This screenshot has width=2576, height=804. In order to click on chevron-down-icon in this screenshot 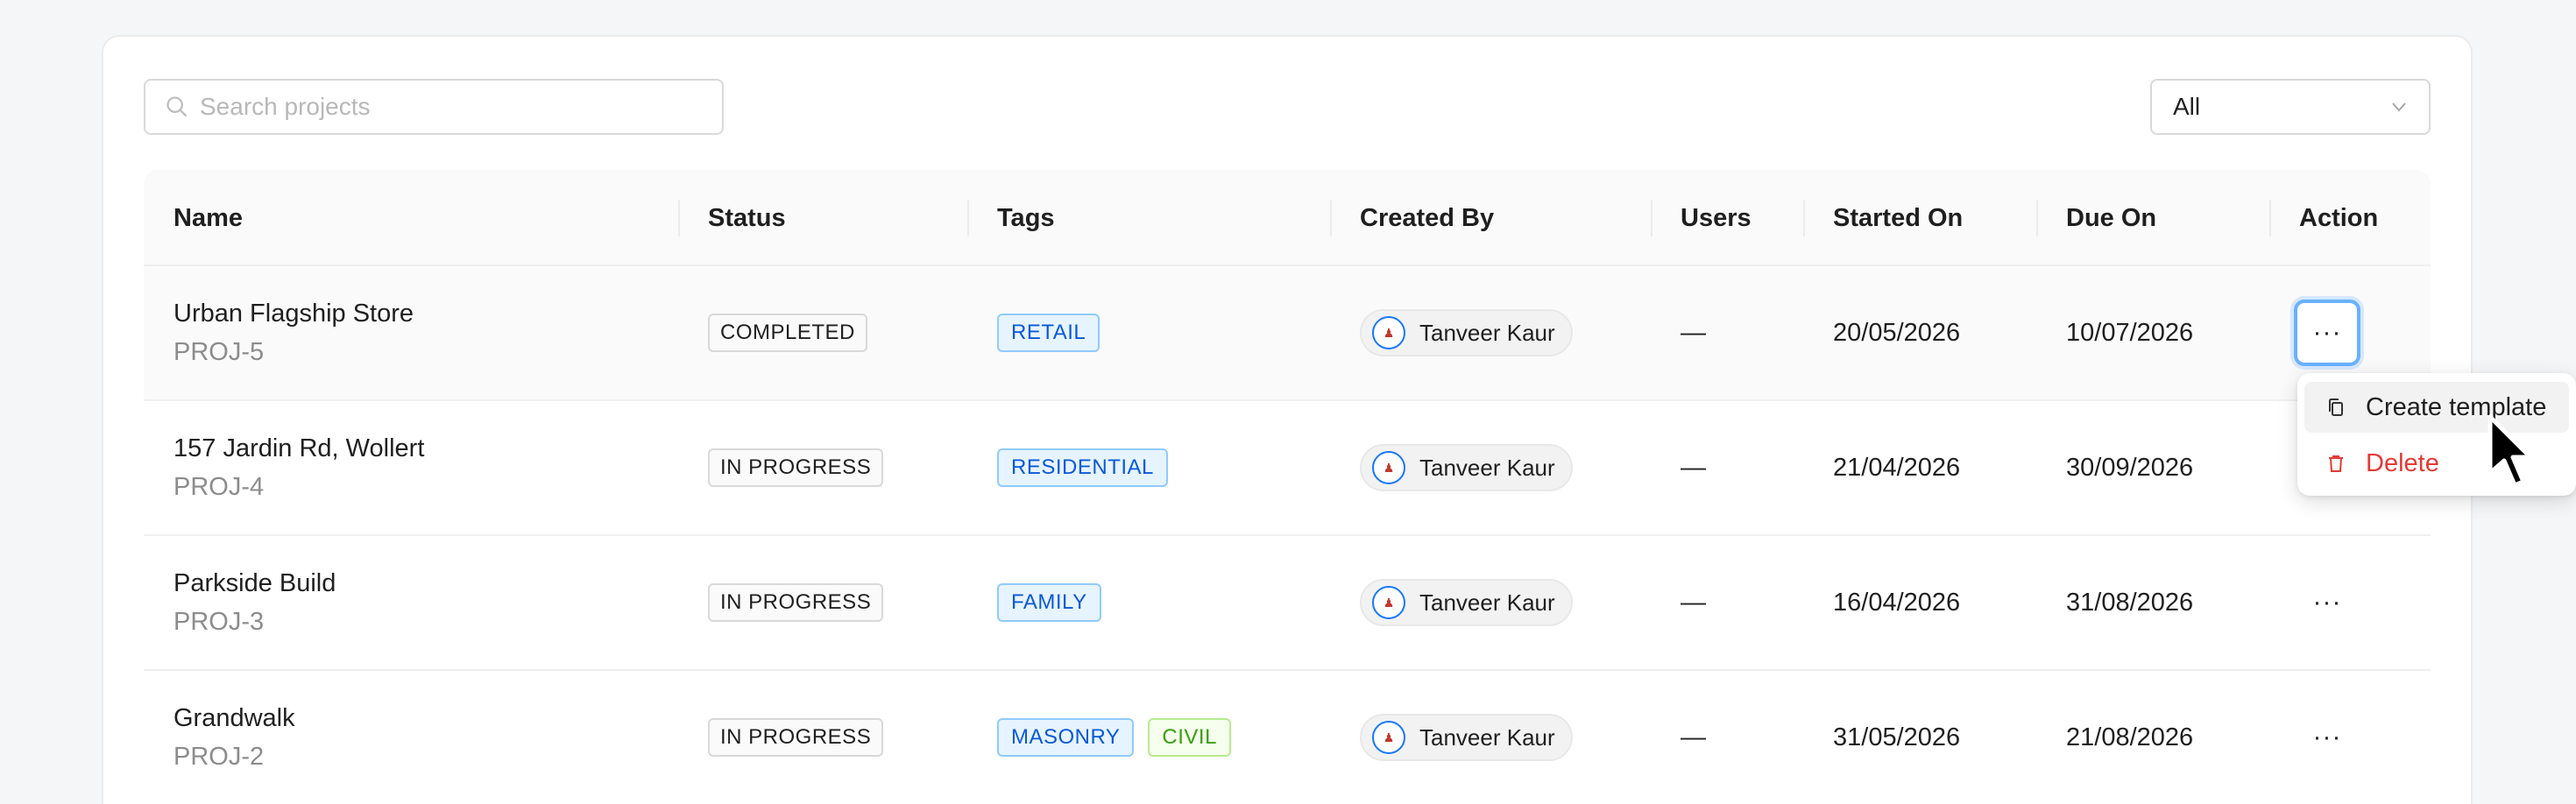, I will do `click(2399, 107)`.